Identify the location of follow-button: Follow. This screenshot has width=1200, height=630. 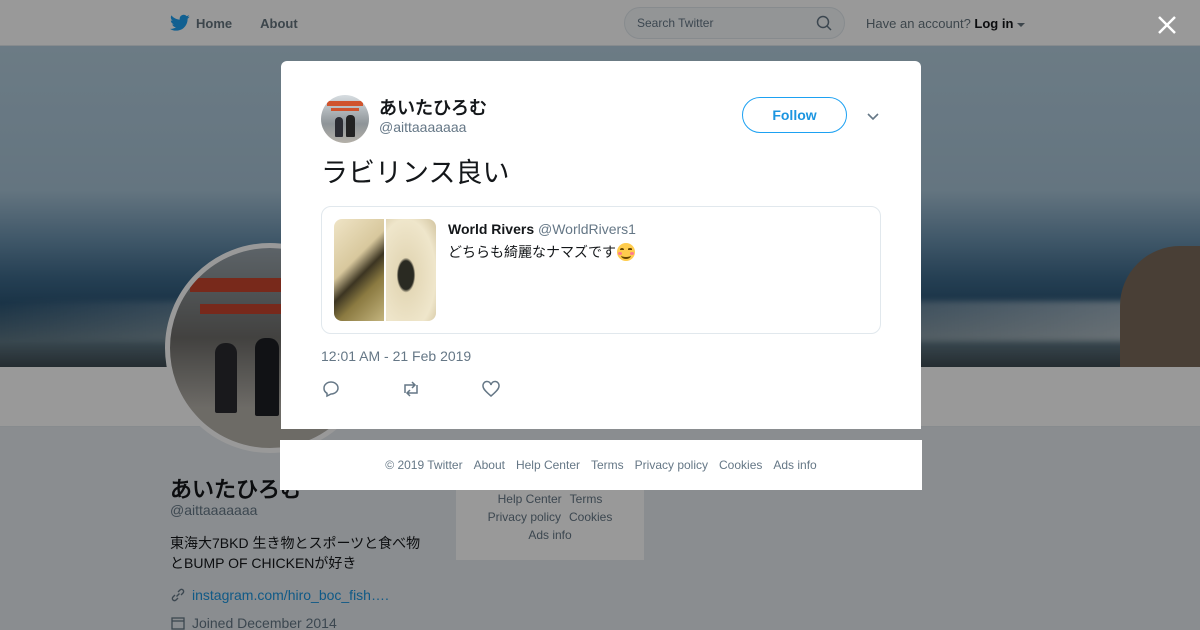
(794, 115).